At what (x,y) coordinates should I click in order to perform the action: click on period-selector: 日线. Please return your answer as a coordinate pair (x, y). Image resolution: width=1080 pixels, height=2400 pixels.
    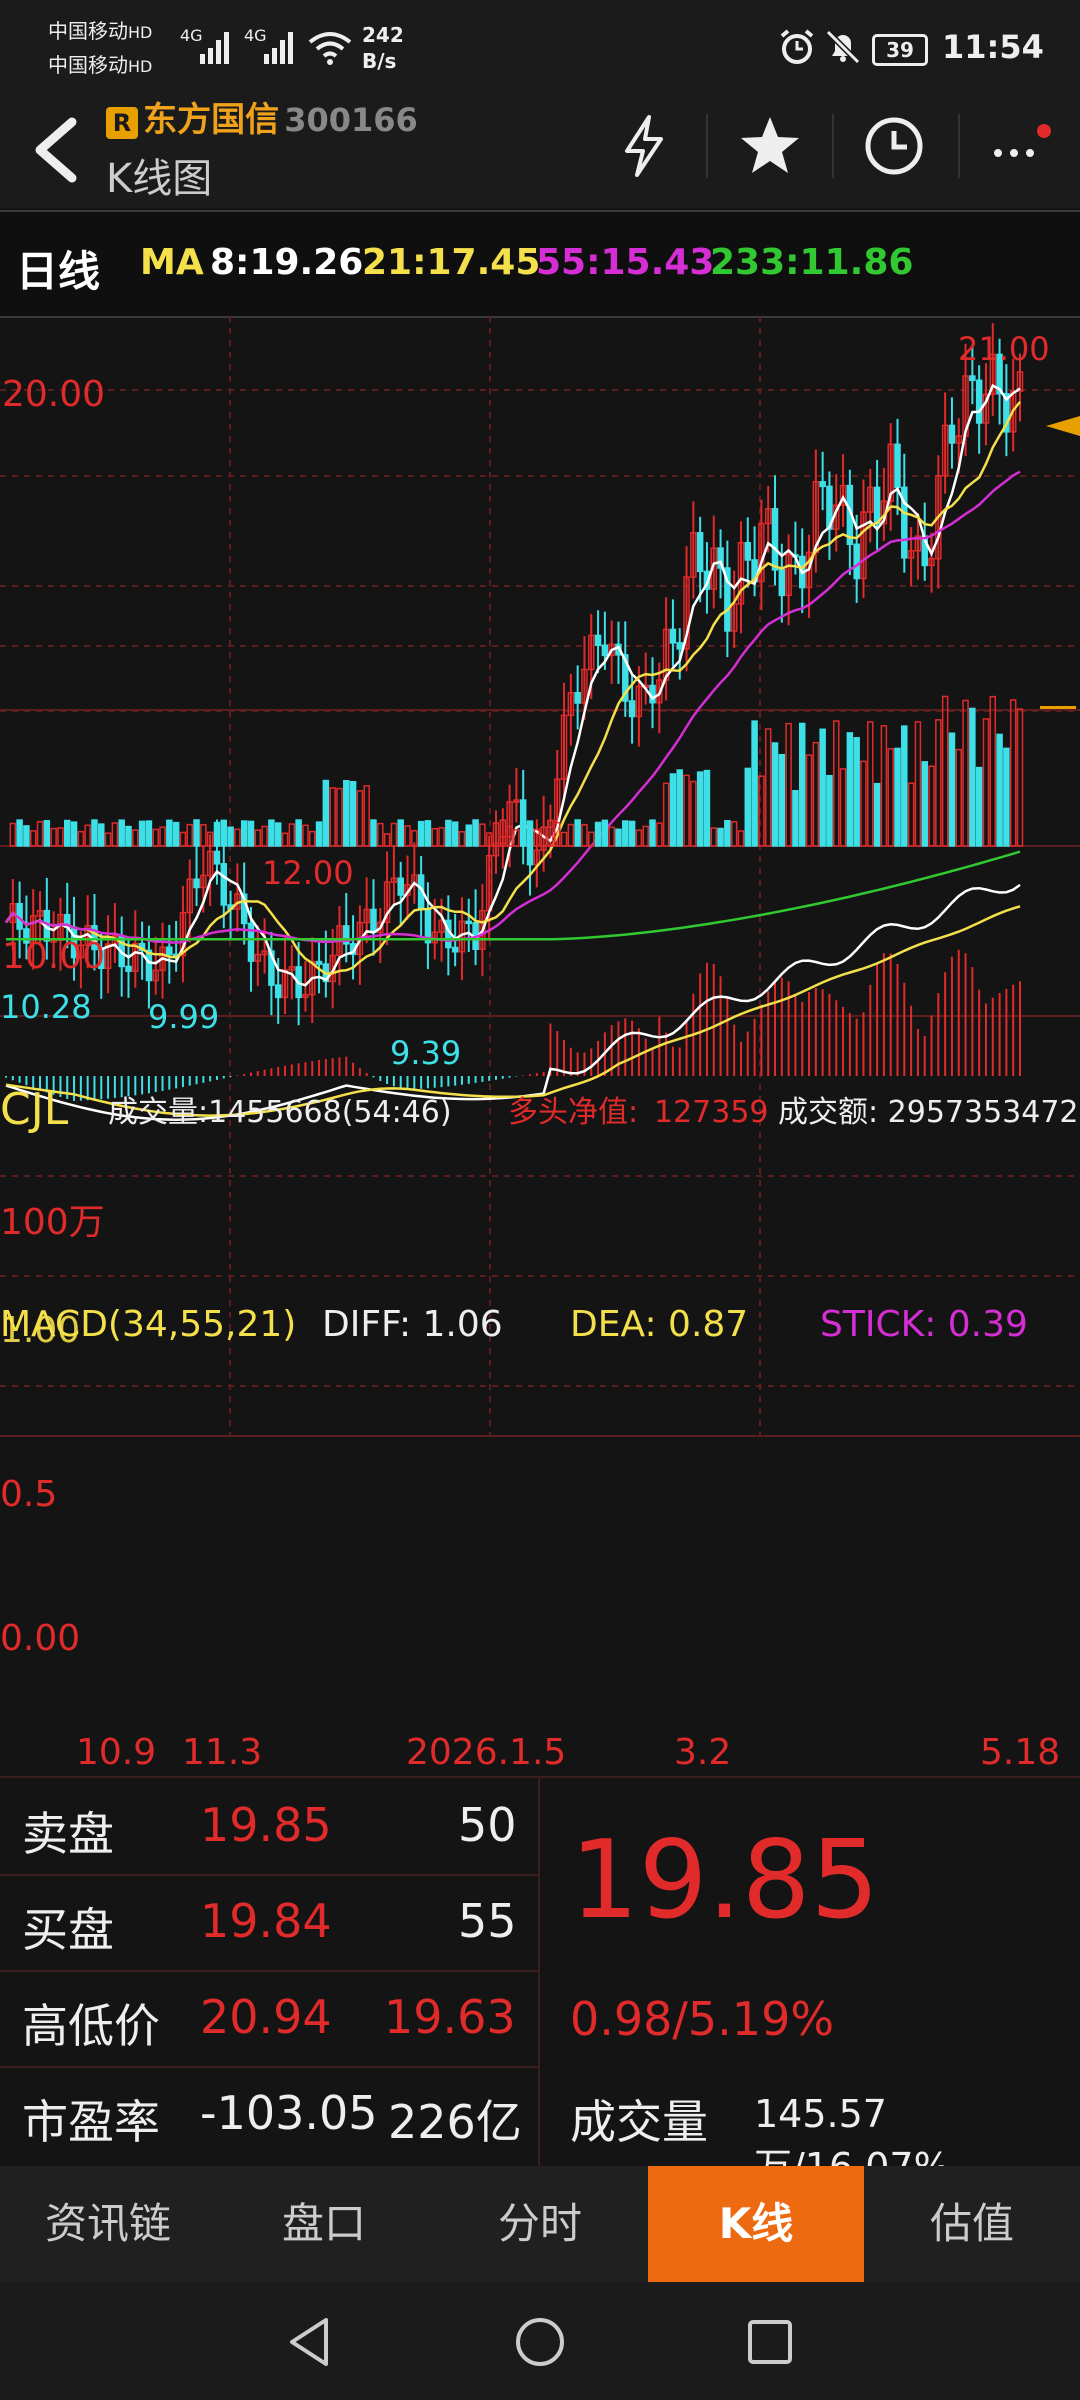
    Looking at the image, I should click on (58, 268).